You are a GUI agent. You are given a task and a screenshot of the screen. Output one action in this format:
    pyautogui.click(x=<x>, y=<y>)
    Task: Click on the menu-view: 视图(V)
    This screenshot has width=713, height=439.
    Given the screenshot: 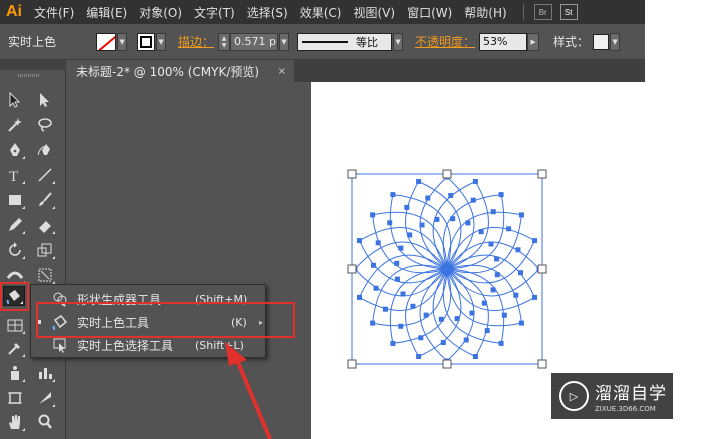 What is the action you would take?
    pyautogui.click(x=374, y=12)
    